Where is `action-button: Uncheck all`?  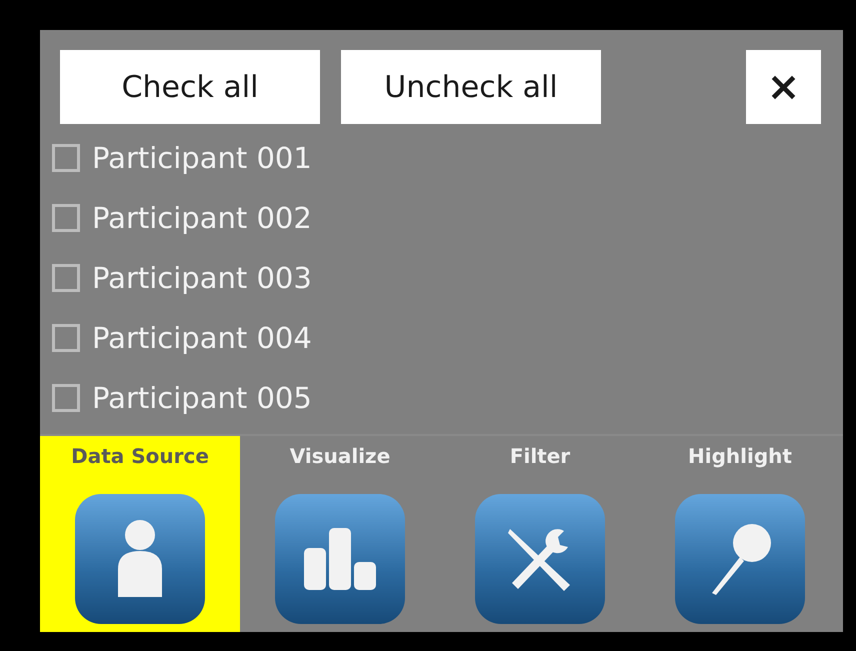 action-button: Uncheck all is located at coordinates (471, 87).